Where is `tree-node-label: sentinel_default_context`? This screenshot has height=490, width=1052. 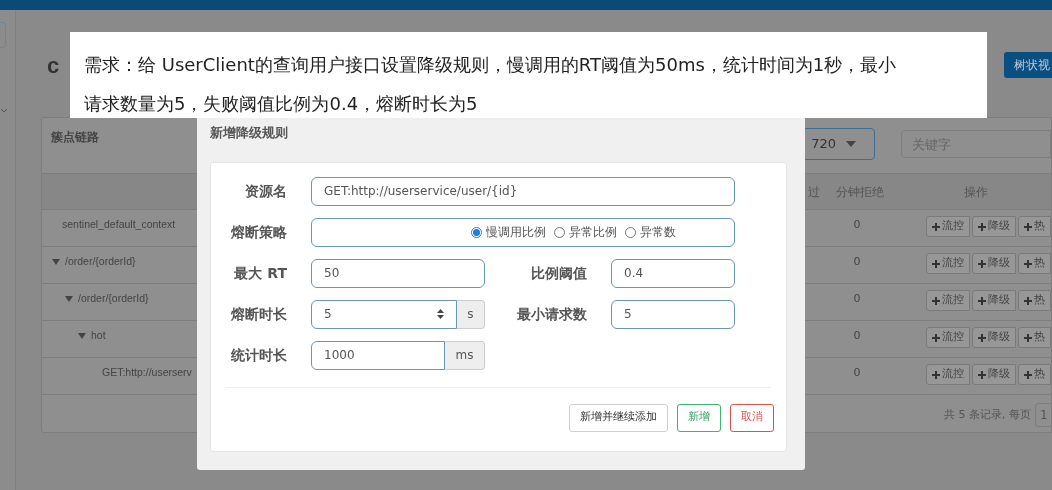
tree-node-label: sentinel_default_context is located at coordinates (119, 225).